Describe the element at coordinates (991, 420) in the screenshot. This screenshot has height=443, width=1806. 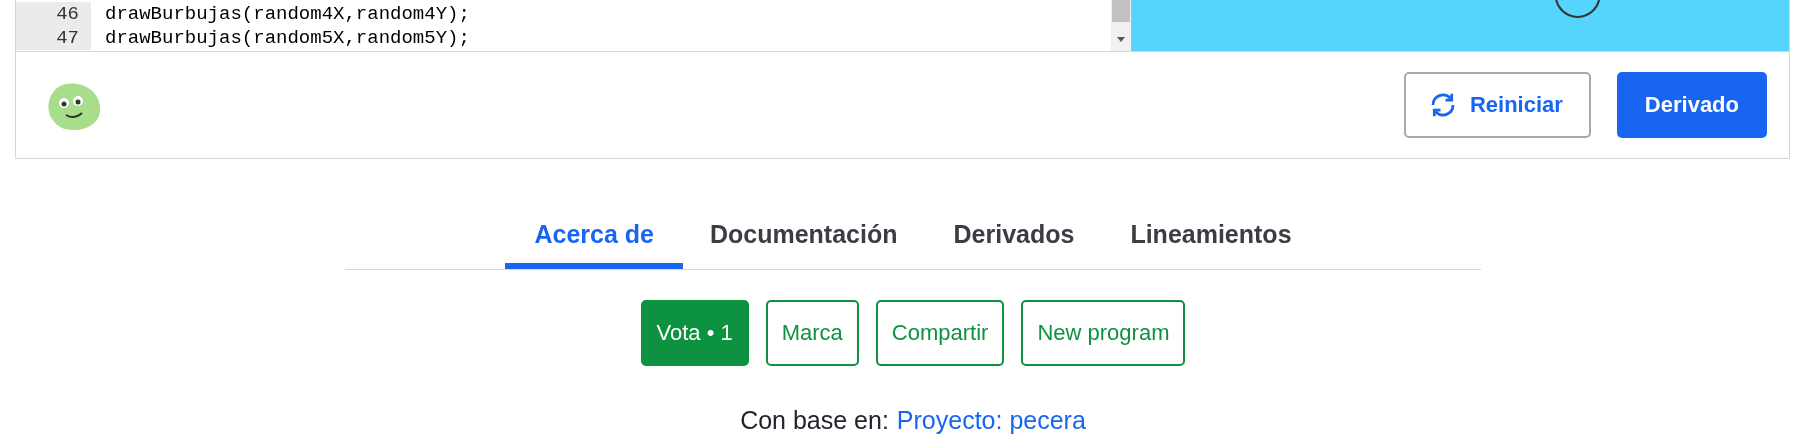
I see `project-link: Proyecto: pecera` at that location.